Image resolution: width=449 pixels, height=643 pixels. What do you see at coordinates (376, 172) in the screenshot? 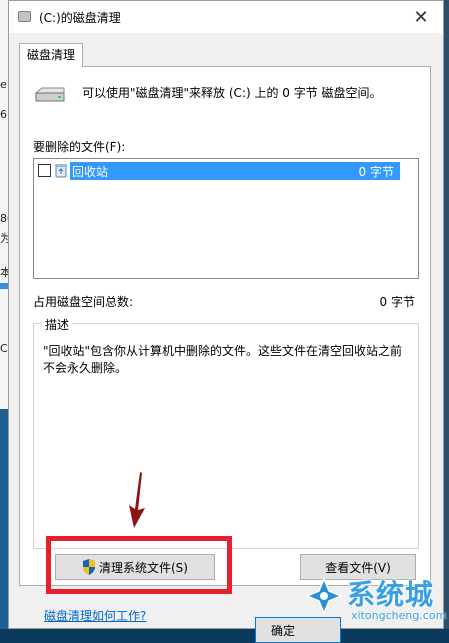
I see `file-size: 0 字节` at bounding box center [376, 172].